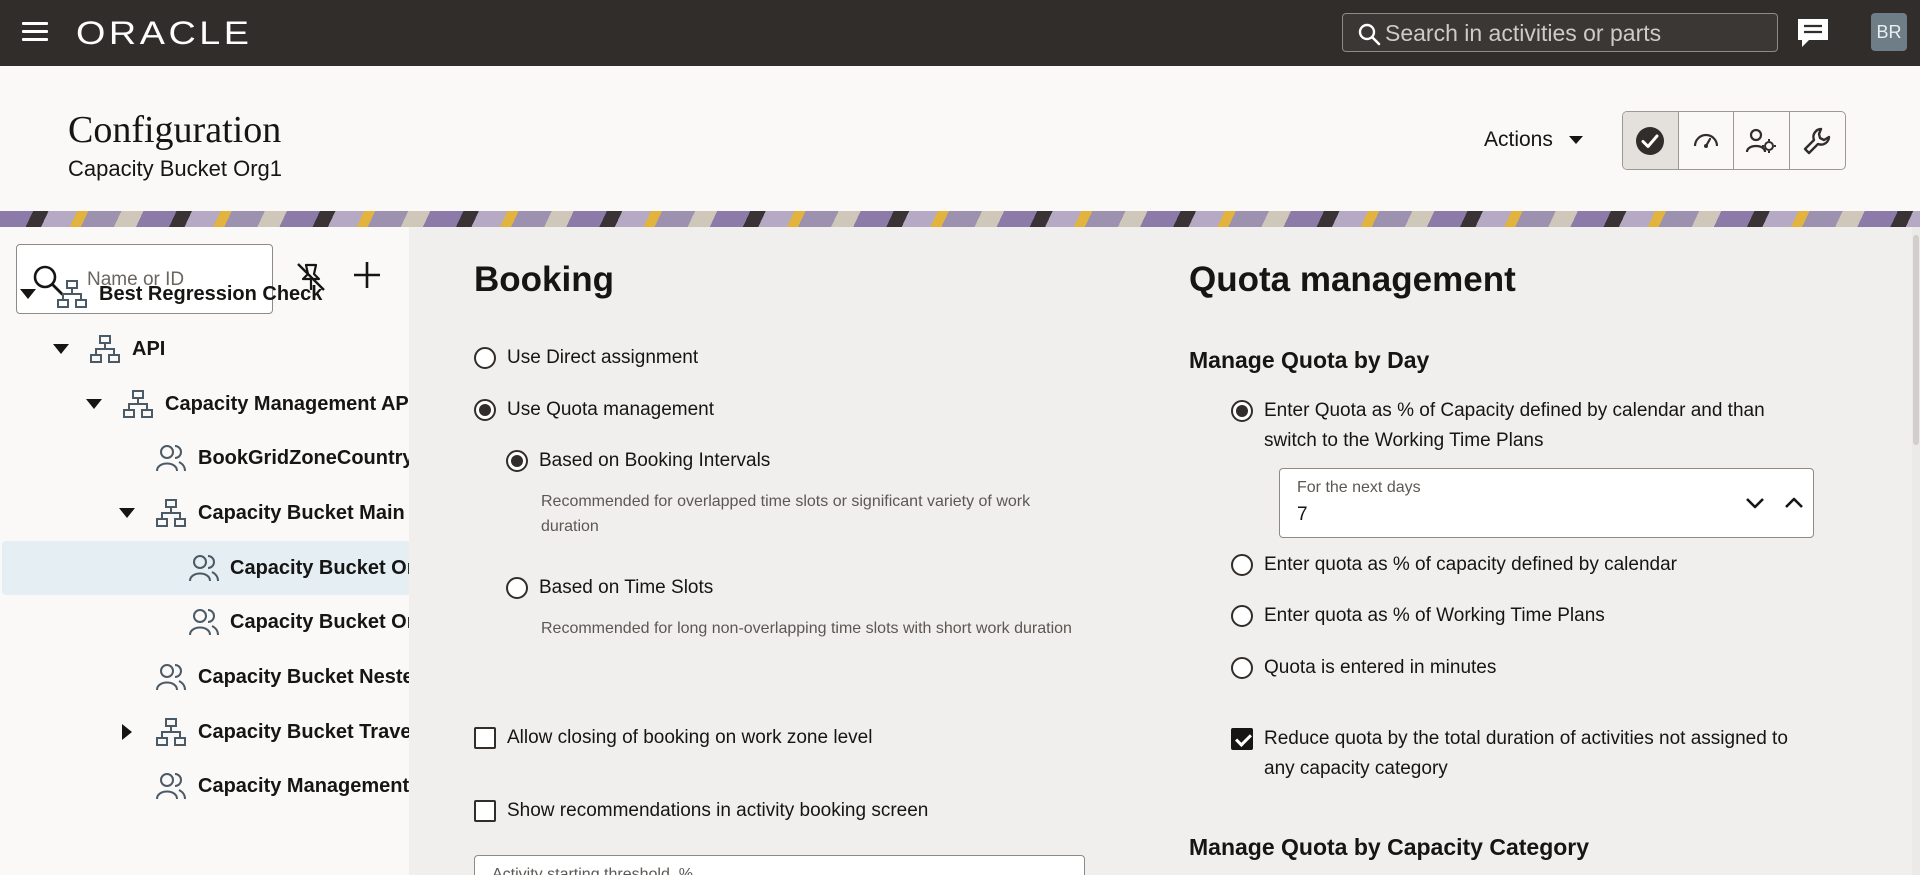  What do you see at coordinates (655, 460) in the screenshot?
I see `option-label: Based on Booking Intervals` at bounding box center [655, 460].